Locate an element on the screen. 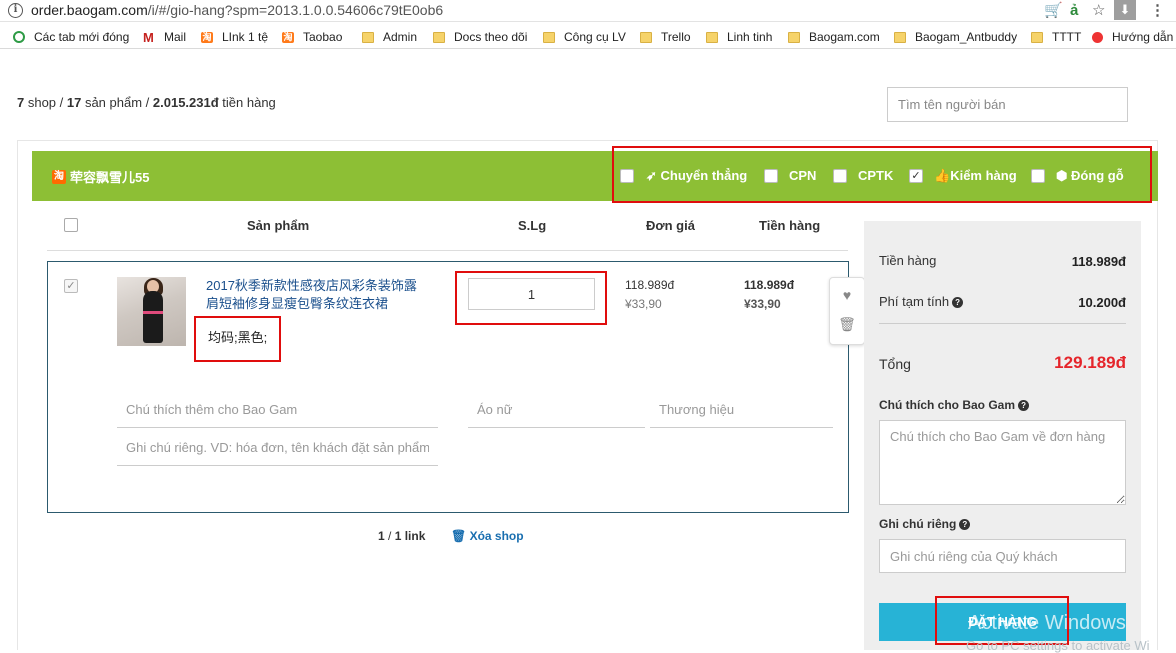  total-label: Tổng is located at coordinates (895, 364).